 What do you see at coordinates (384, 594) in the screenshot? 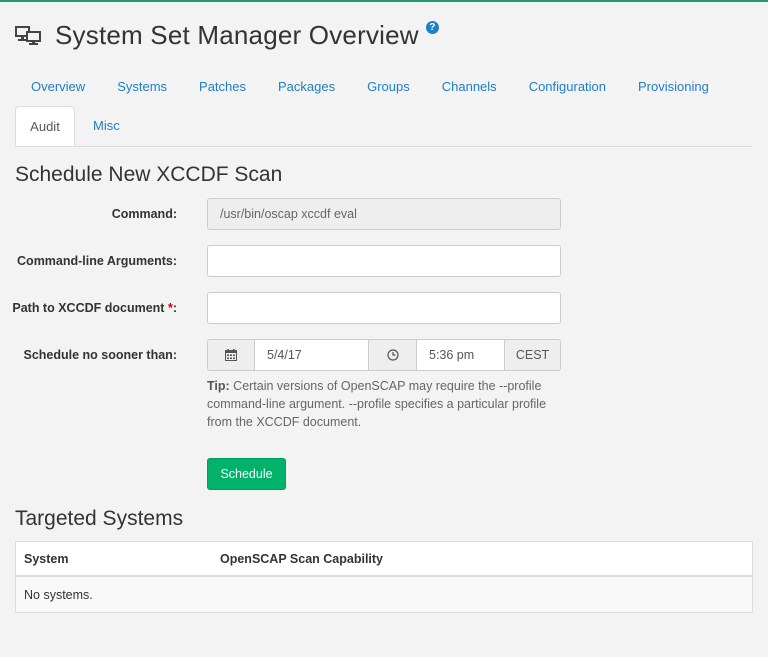
I see `table-row: No systems.` at bounding box center [384, 594].